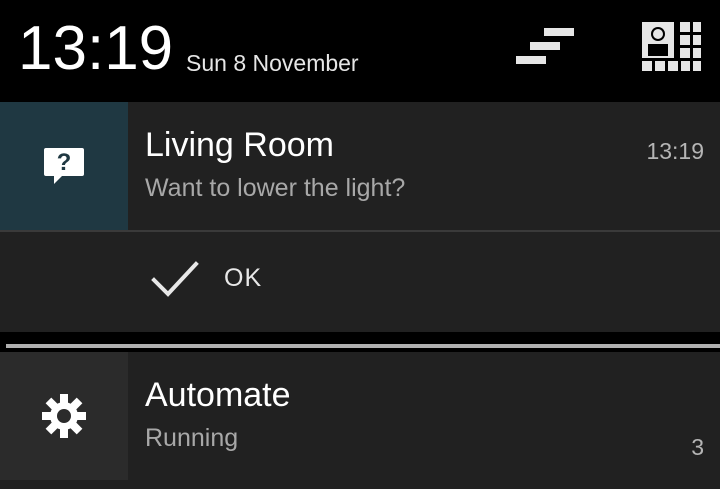 The height and width of the screenshot is (489, 720). I want to click on gear-icon, so click(64, 416).